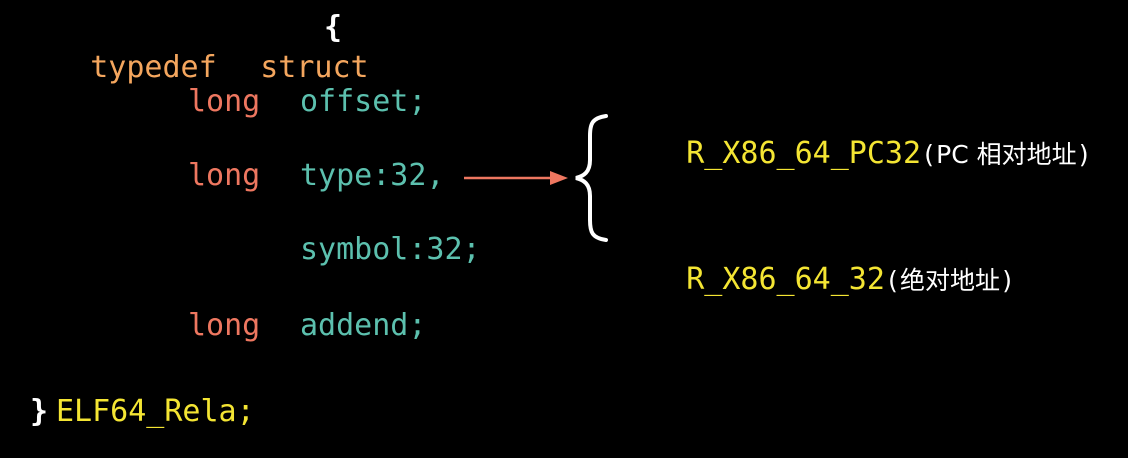 The width and height of the screenshot is (1128, 458). I want to click on reloc-pc32-name: R_X86_64_PC32, so click(804, 153).